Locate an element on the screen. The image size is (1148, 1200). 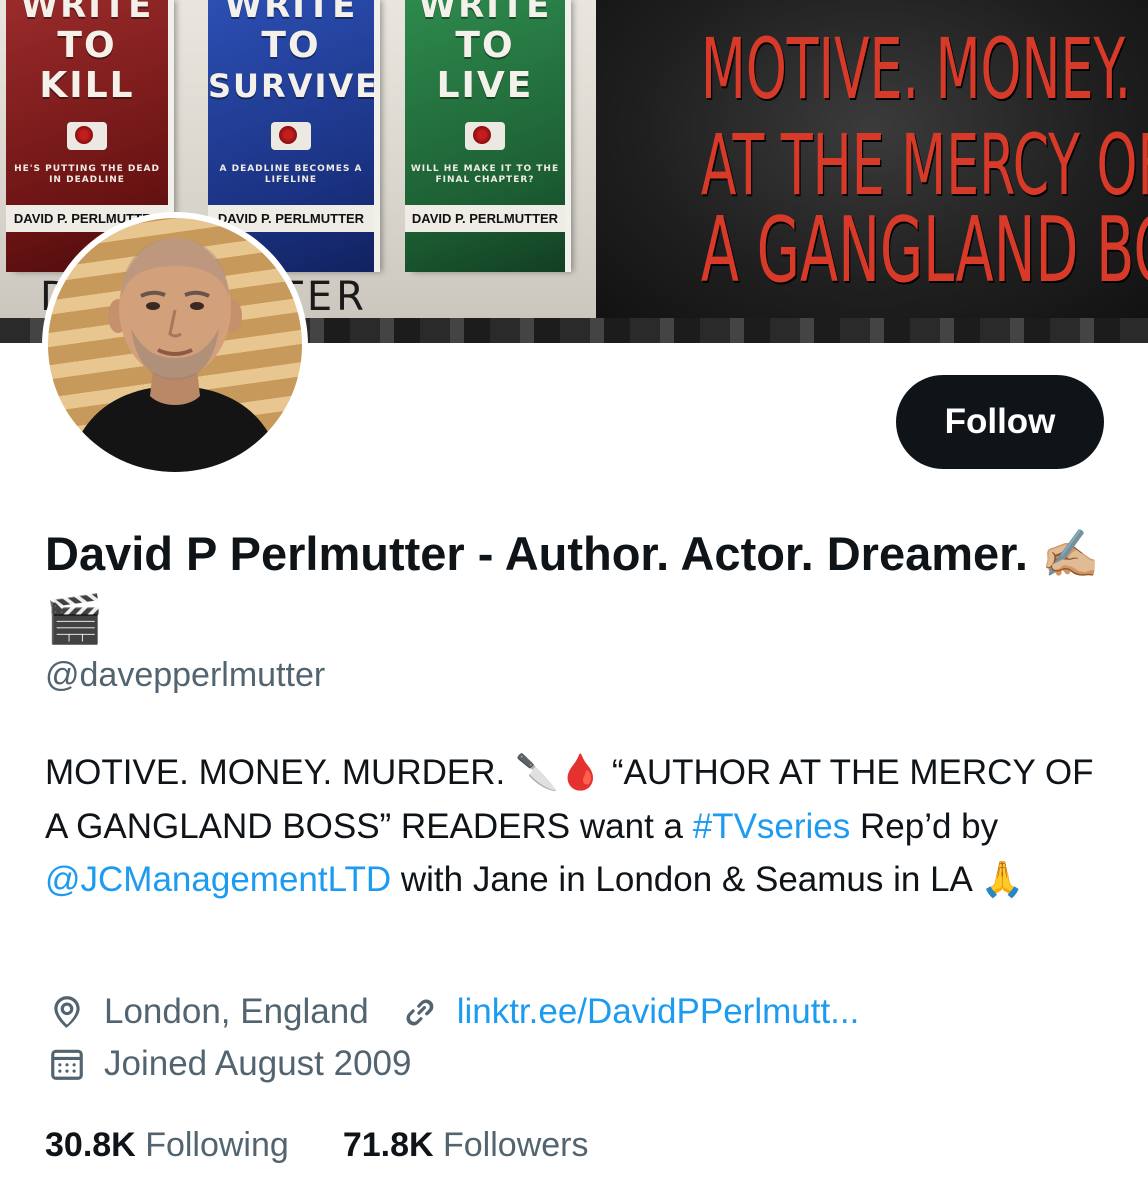
profile-avatar is located at coordinates (175, 345).